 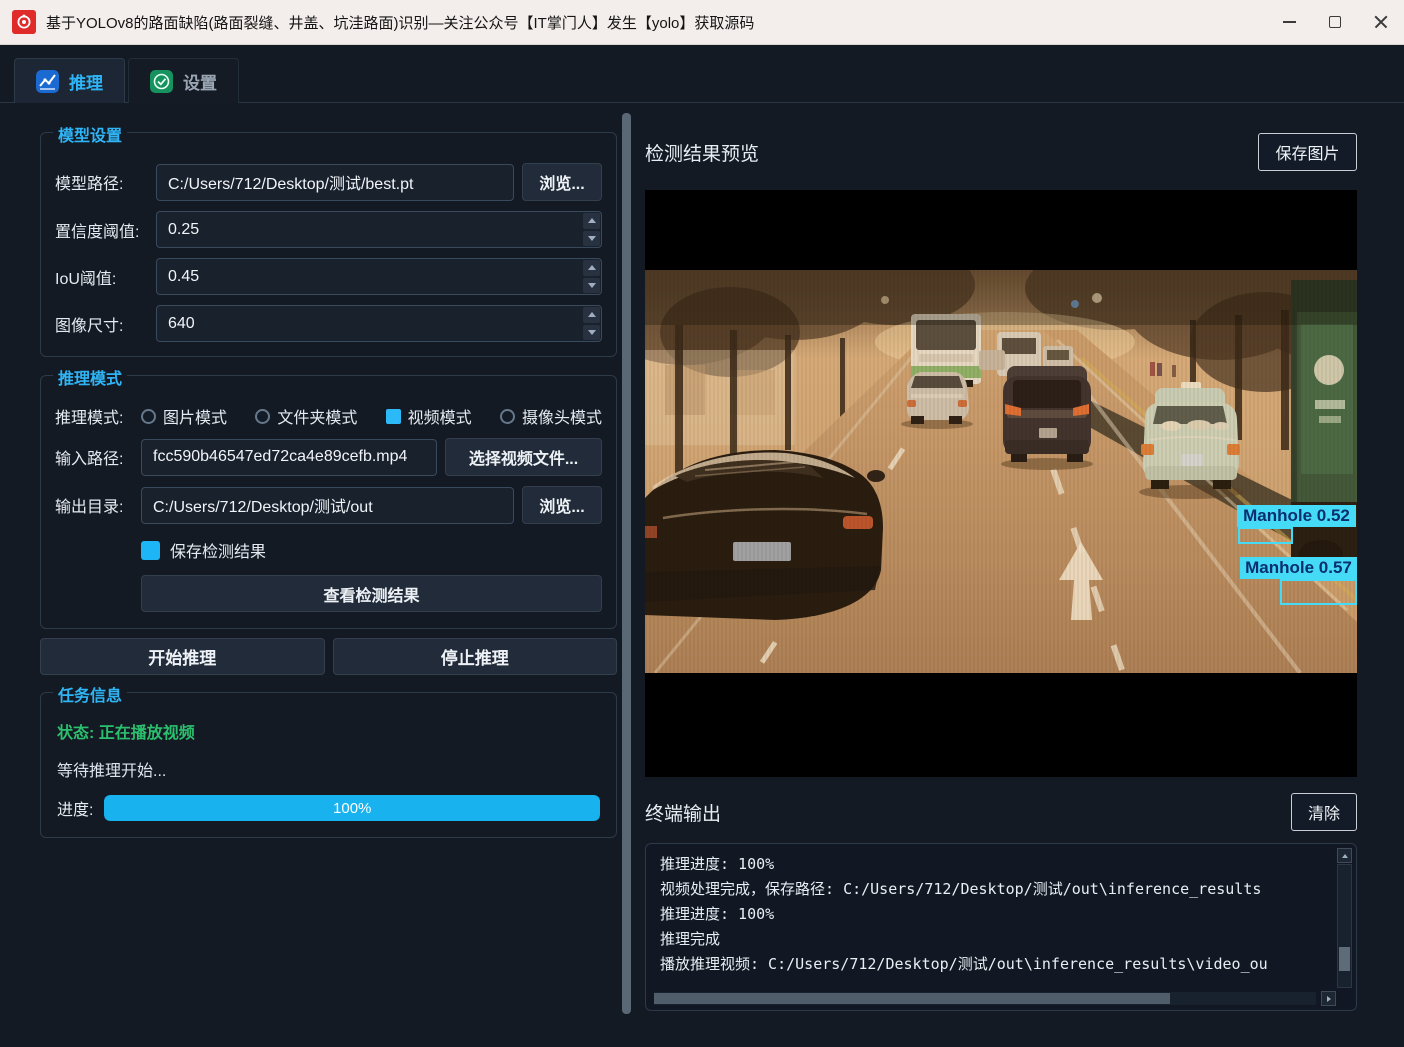 I want to click on mode-option-folder: 文件夹模式, so click(x=306, y=416).